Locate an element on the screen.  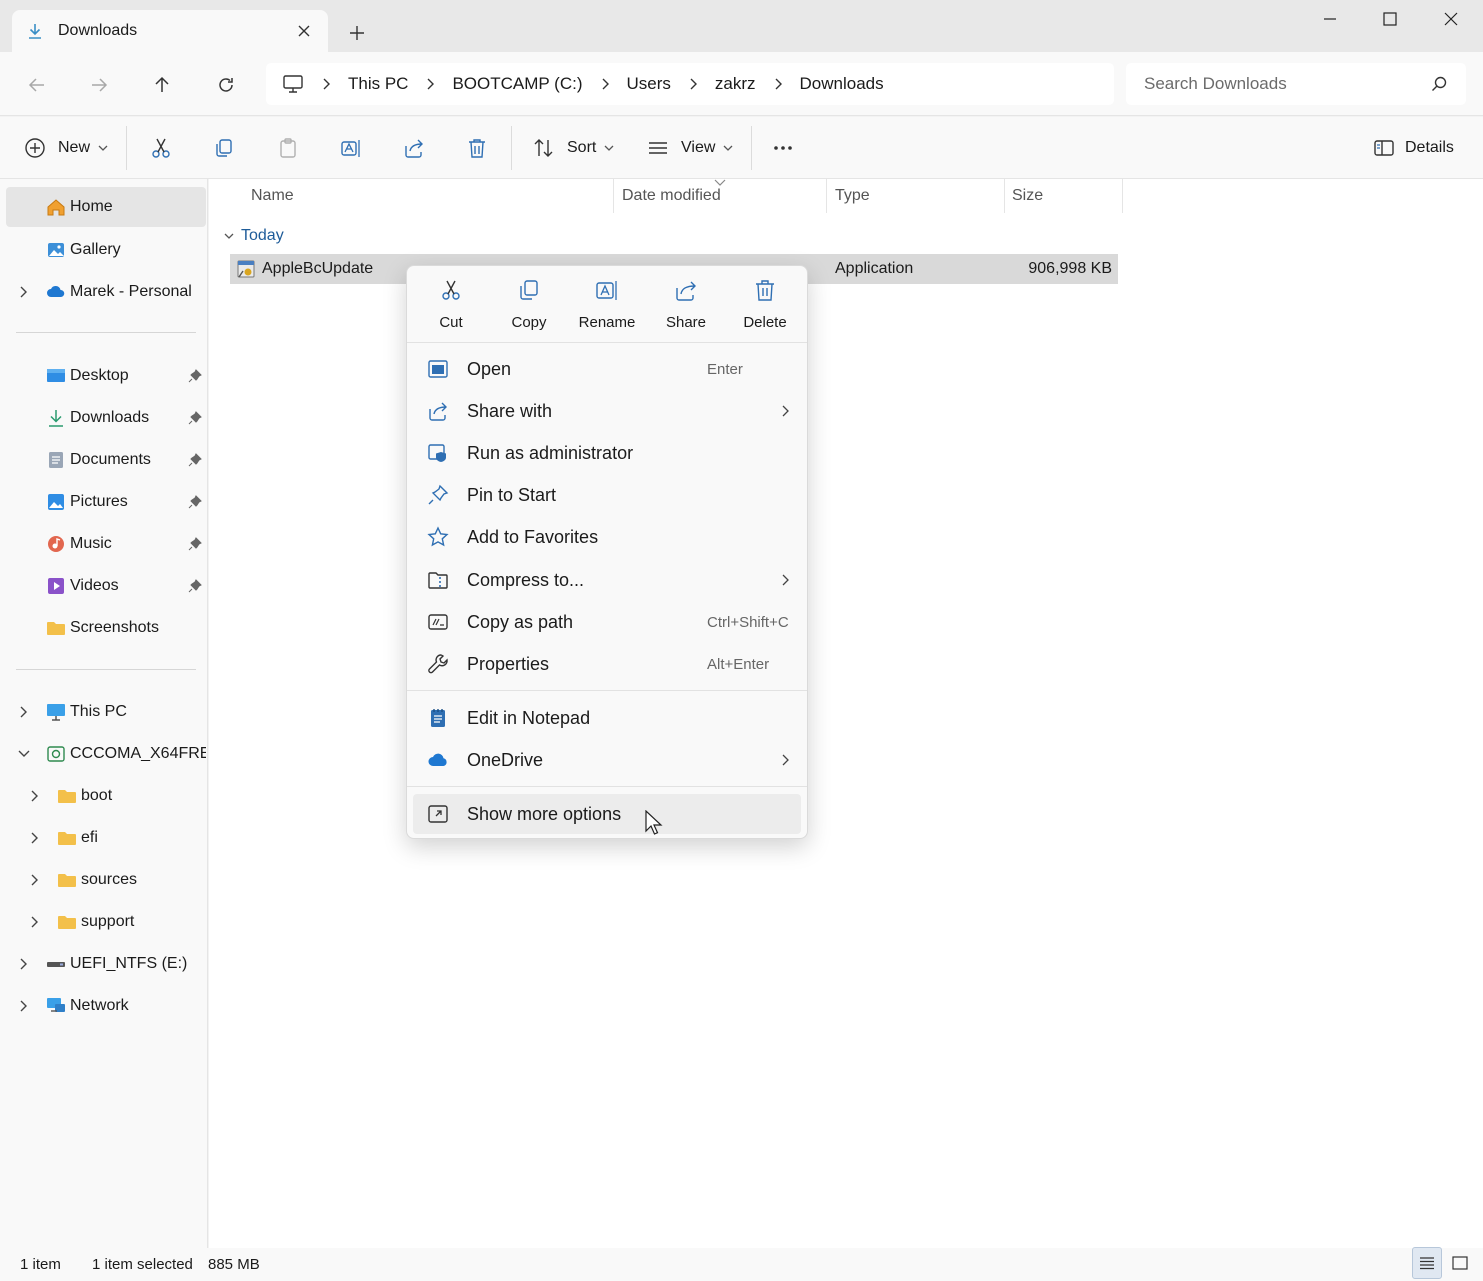
sidebar-item-support: support is located at coordinates (103, 922).